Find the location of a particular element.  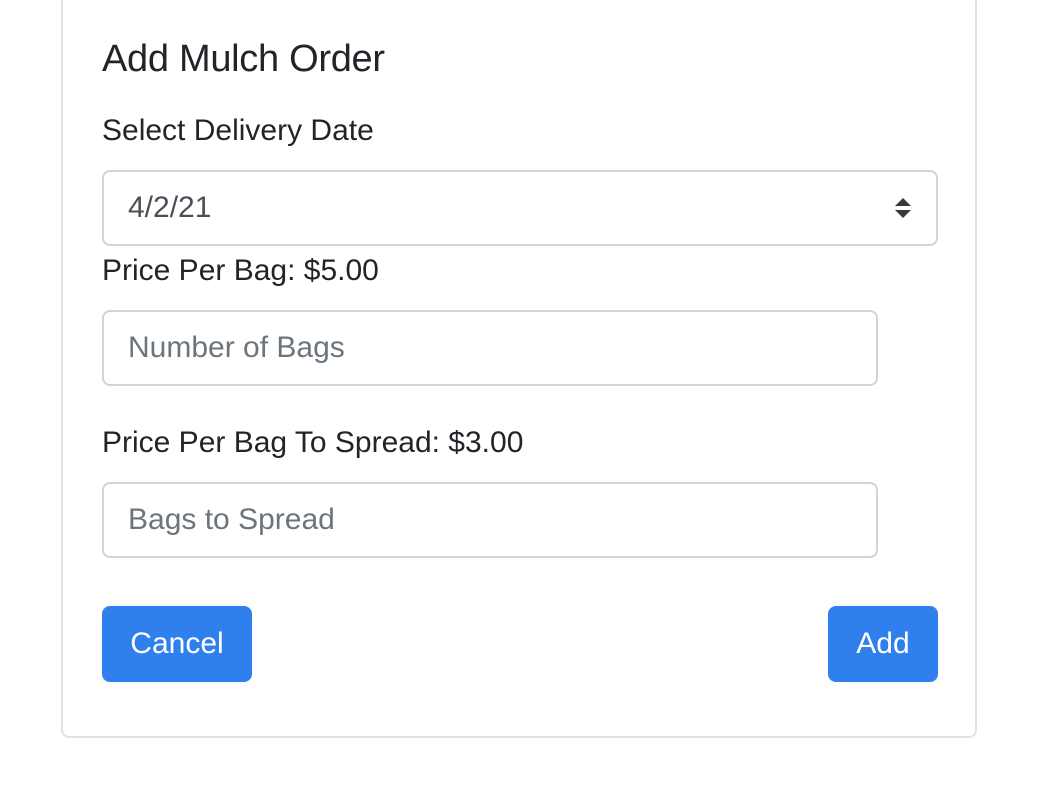

cancel-button: Cancel is located at coordinates (177, 644).